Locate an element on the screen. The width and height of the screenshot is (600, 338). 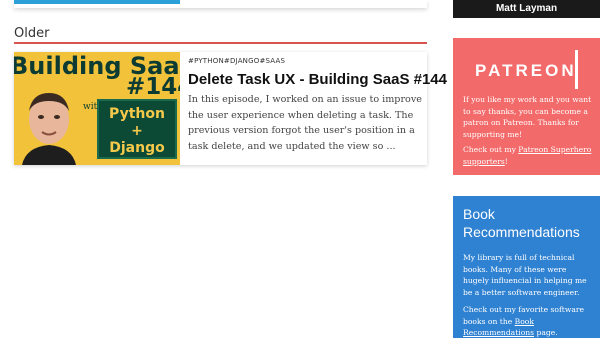
previous-post-card is located at coordinates (220, 4).